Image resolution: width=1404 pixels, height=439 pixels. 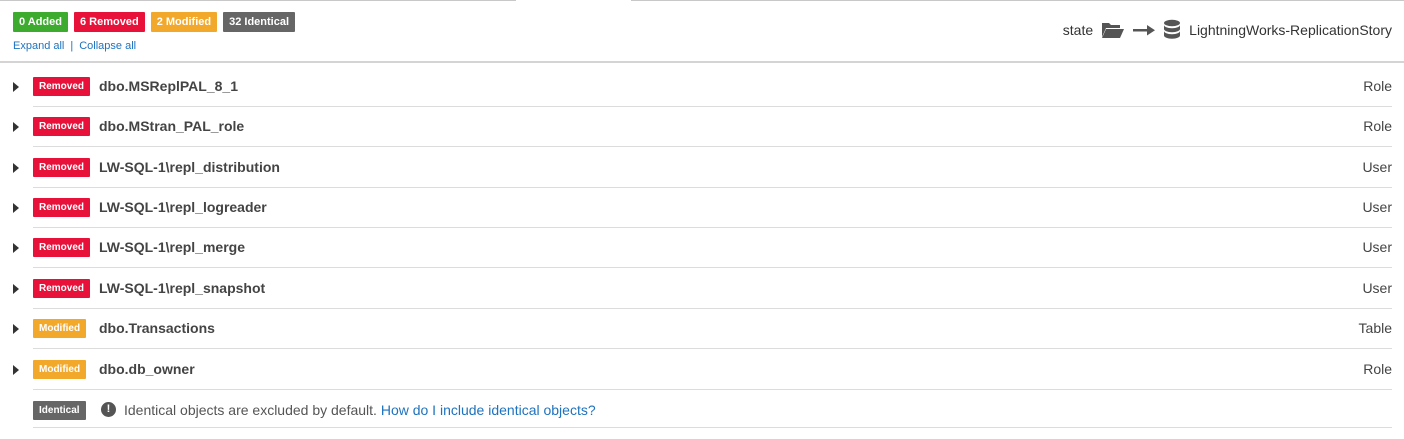 What do you see at coordinates (259, 22) in the screenshot?
I see `identical-count-badge: 32 Identical` at bounding box center [259, 22].